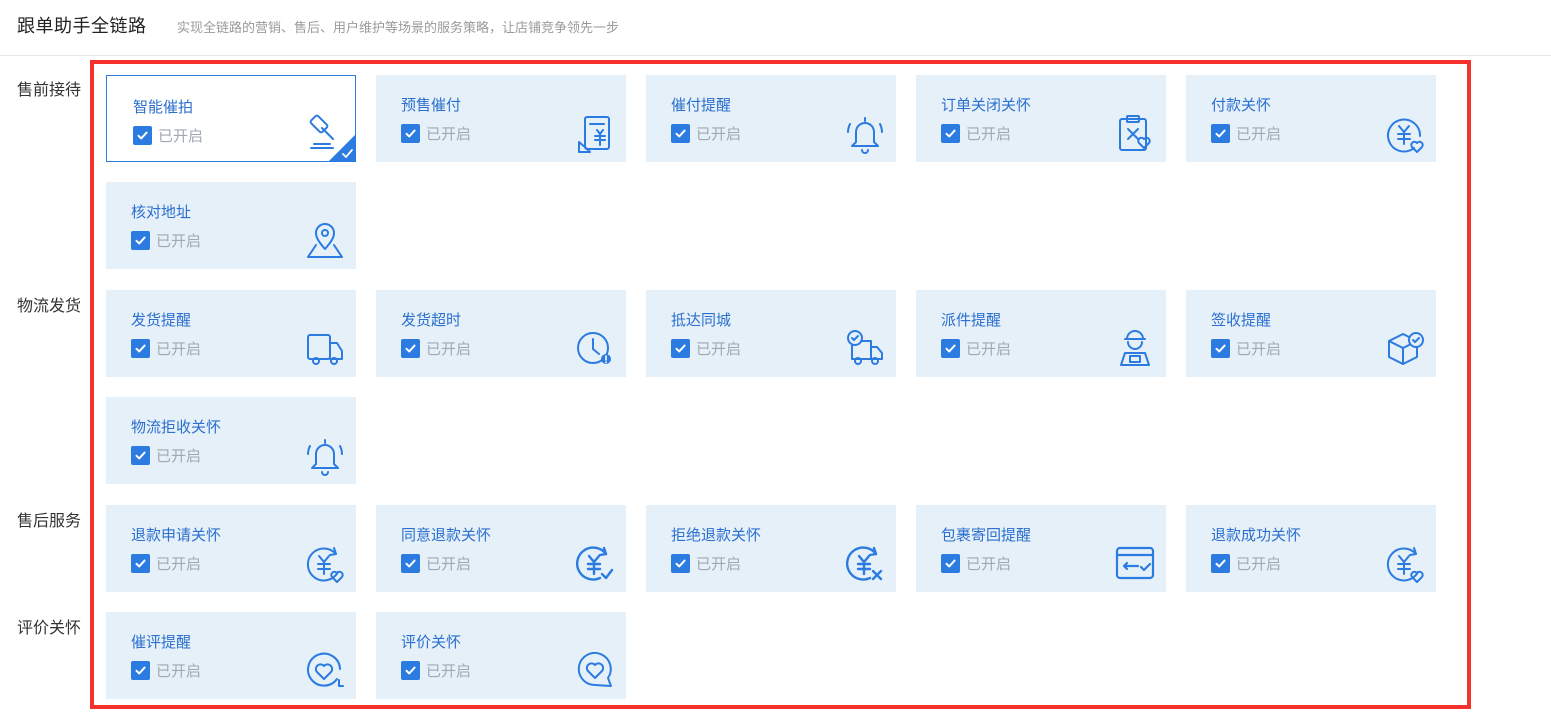 The height and width of the screenshot is (719, 1551). Describe the element at coordinates (971, 320) in the screenshot. I see `card-title: 派件提醒` at that location.